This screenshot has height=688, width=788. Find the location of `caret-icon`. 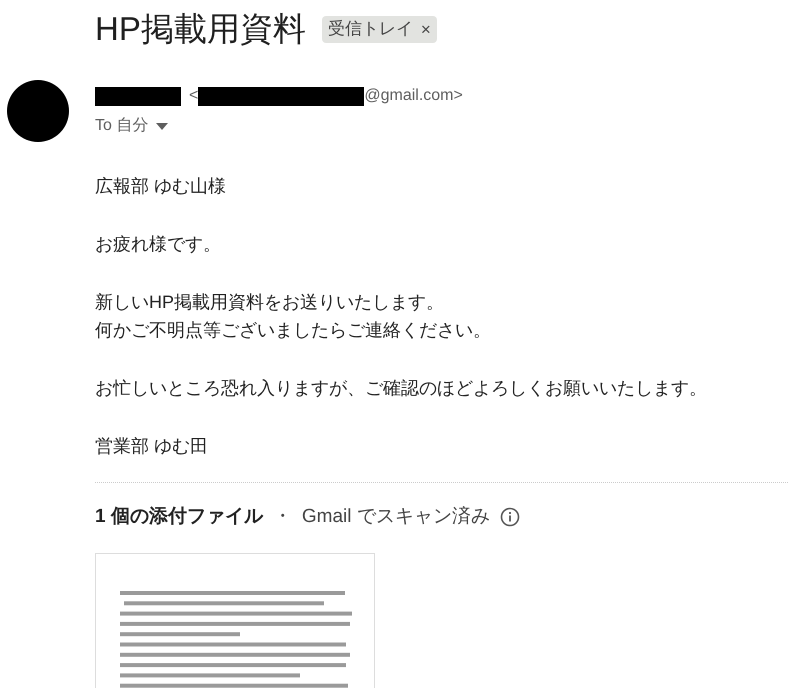

caret-icon is located at coordinates (162, 126).